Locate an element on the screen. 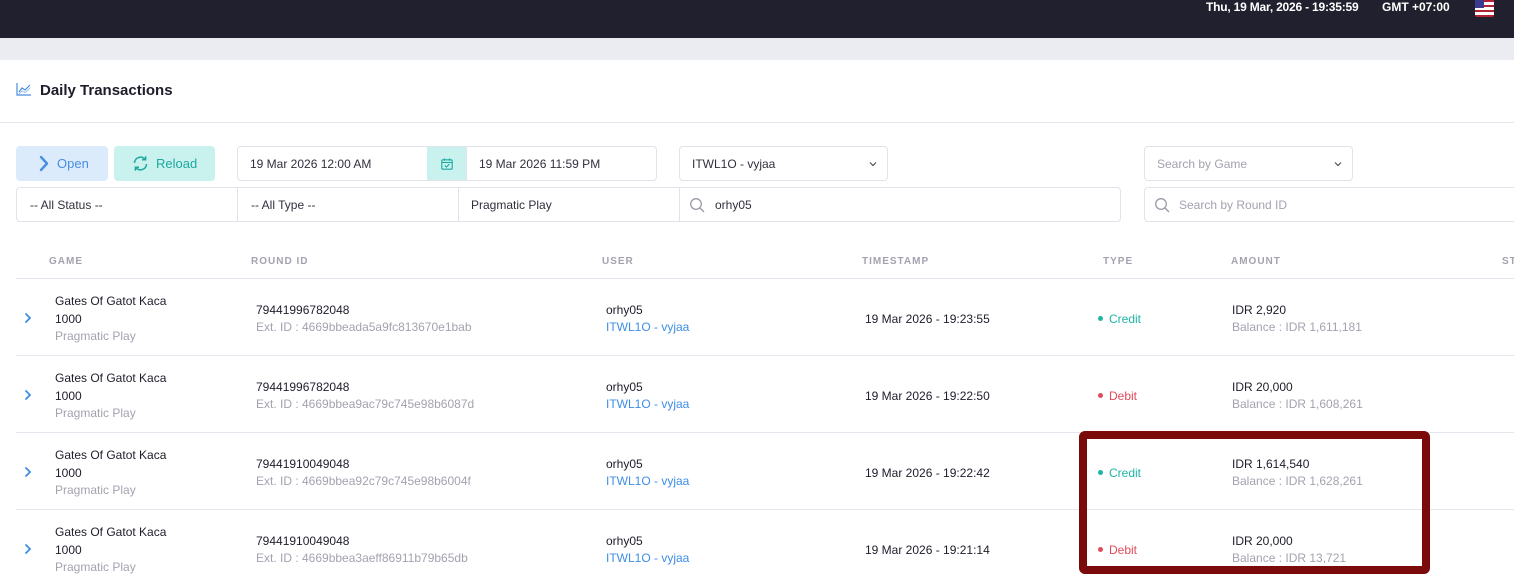 The height and width of the screenshot is (581, 1514). column-header-amount: AMOUNT is located at coordinates (1256, 261).